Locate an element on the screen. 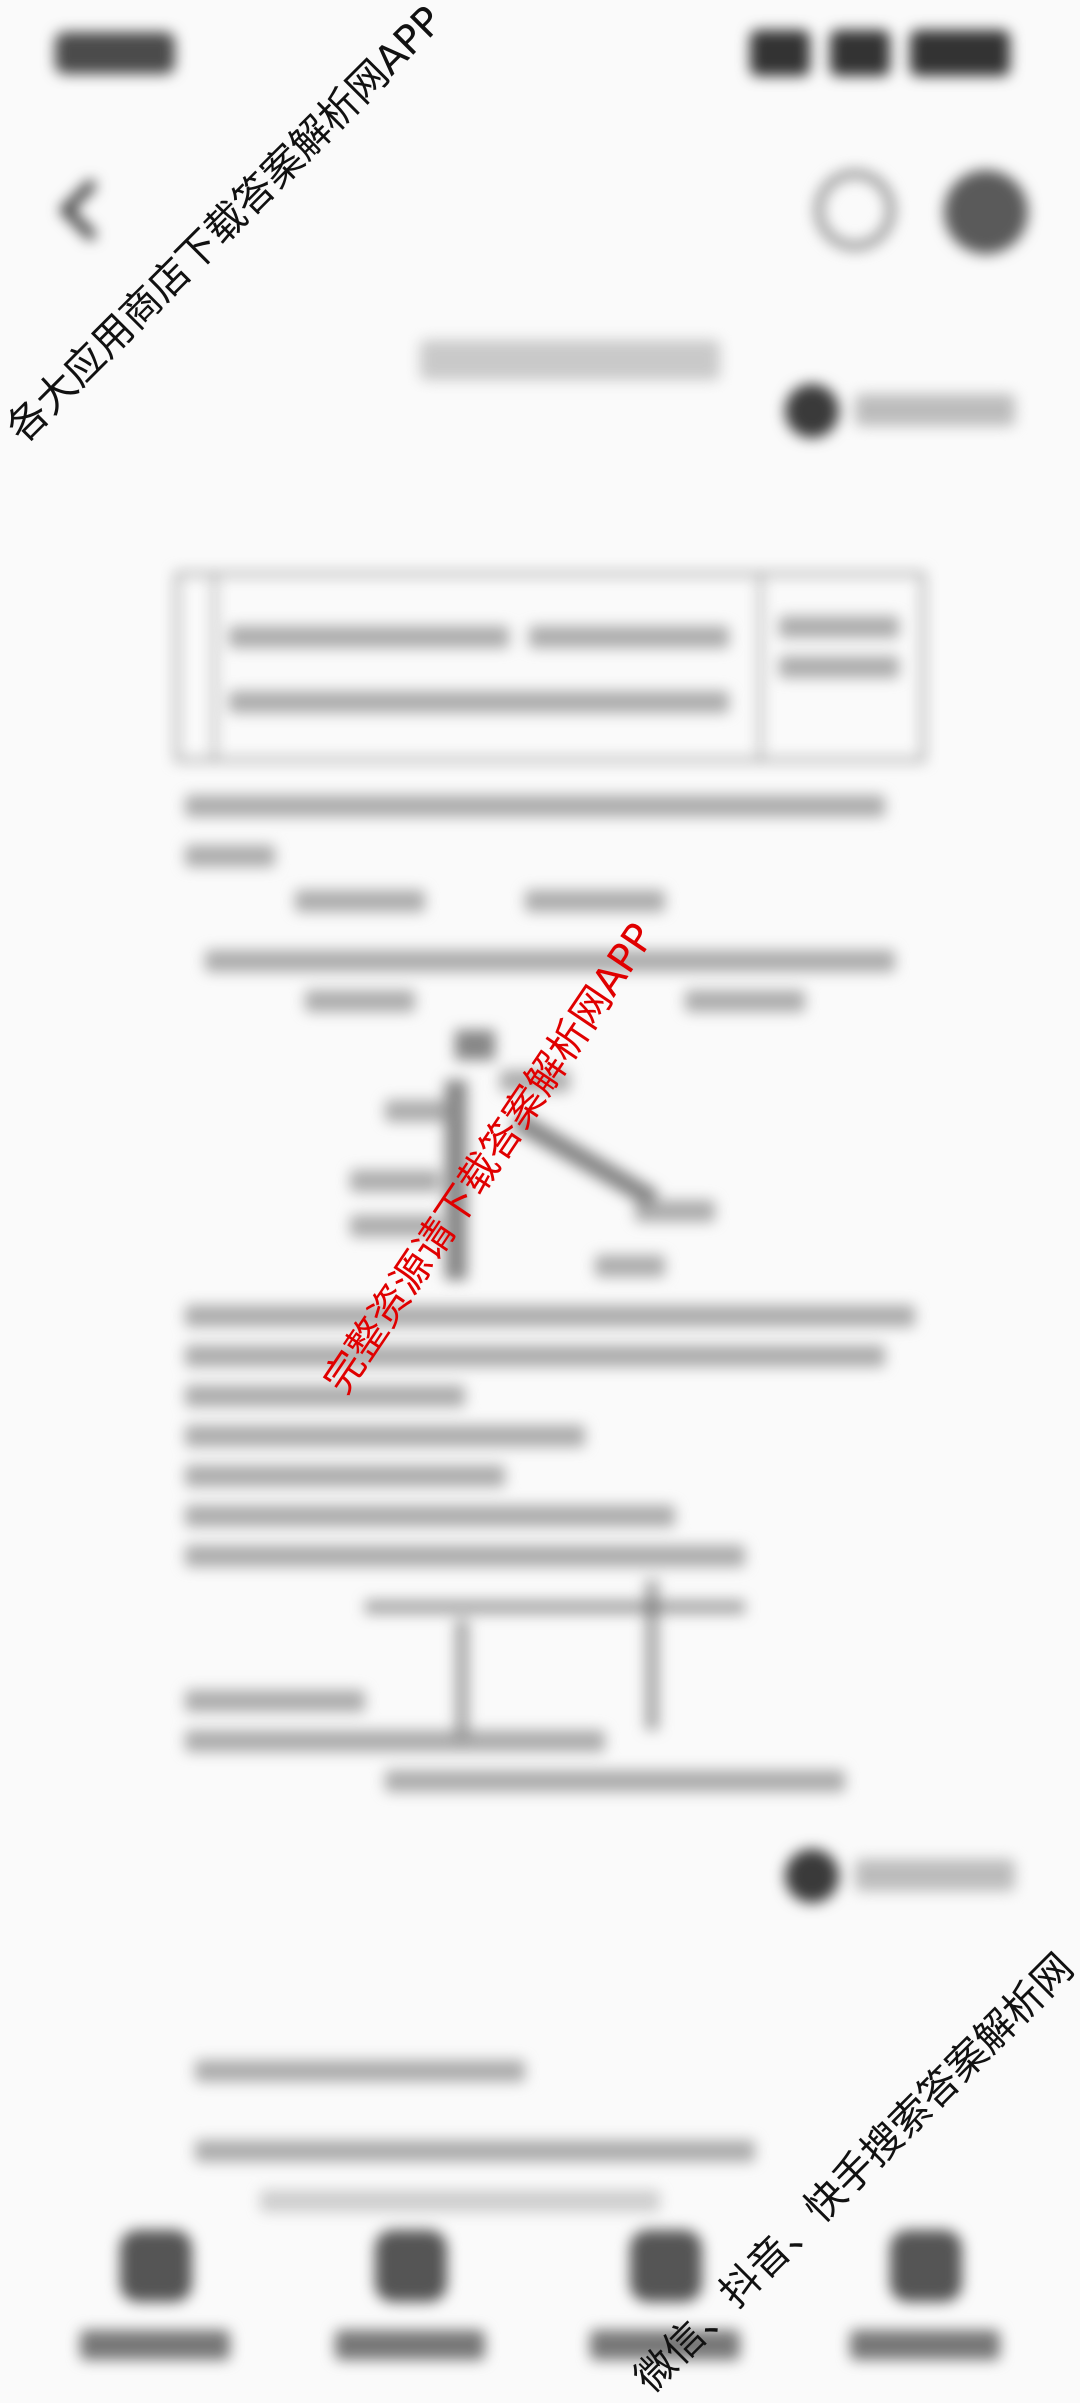 The height and width of the screenshot is (2403, 1080). tab-profile-label is located at coordinates (925, 2345).